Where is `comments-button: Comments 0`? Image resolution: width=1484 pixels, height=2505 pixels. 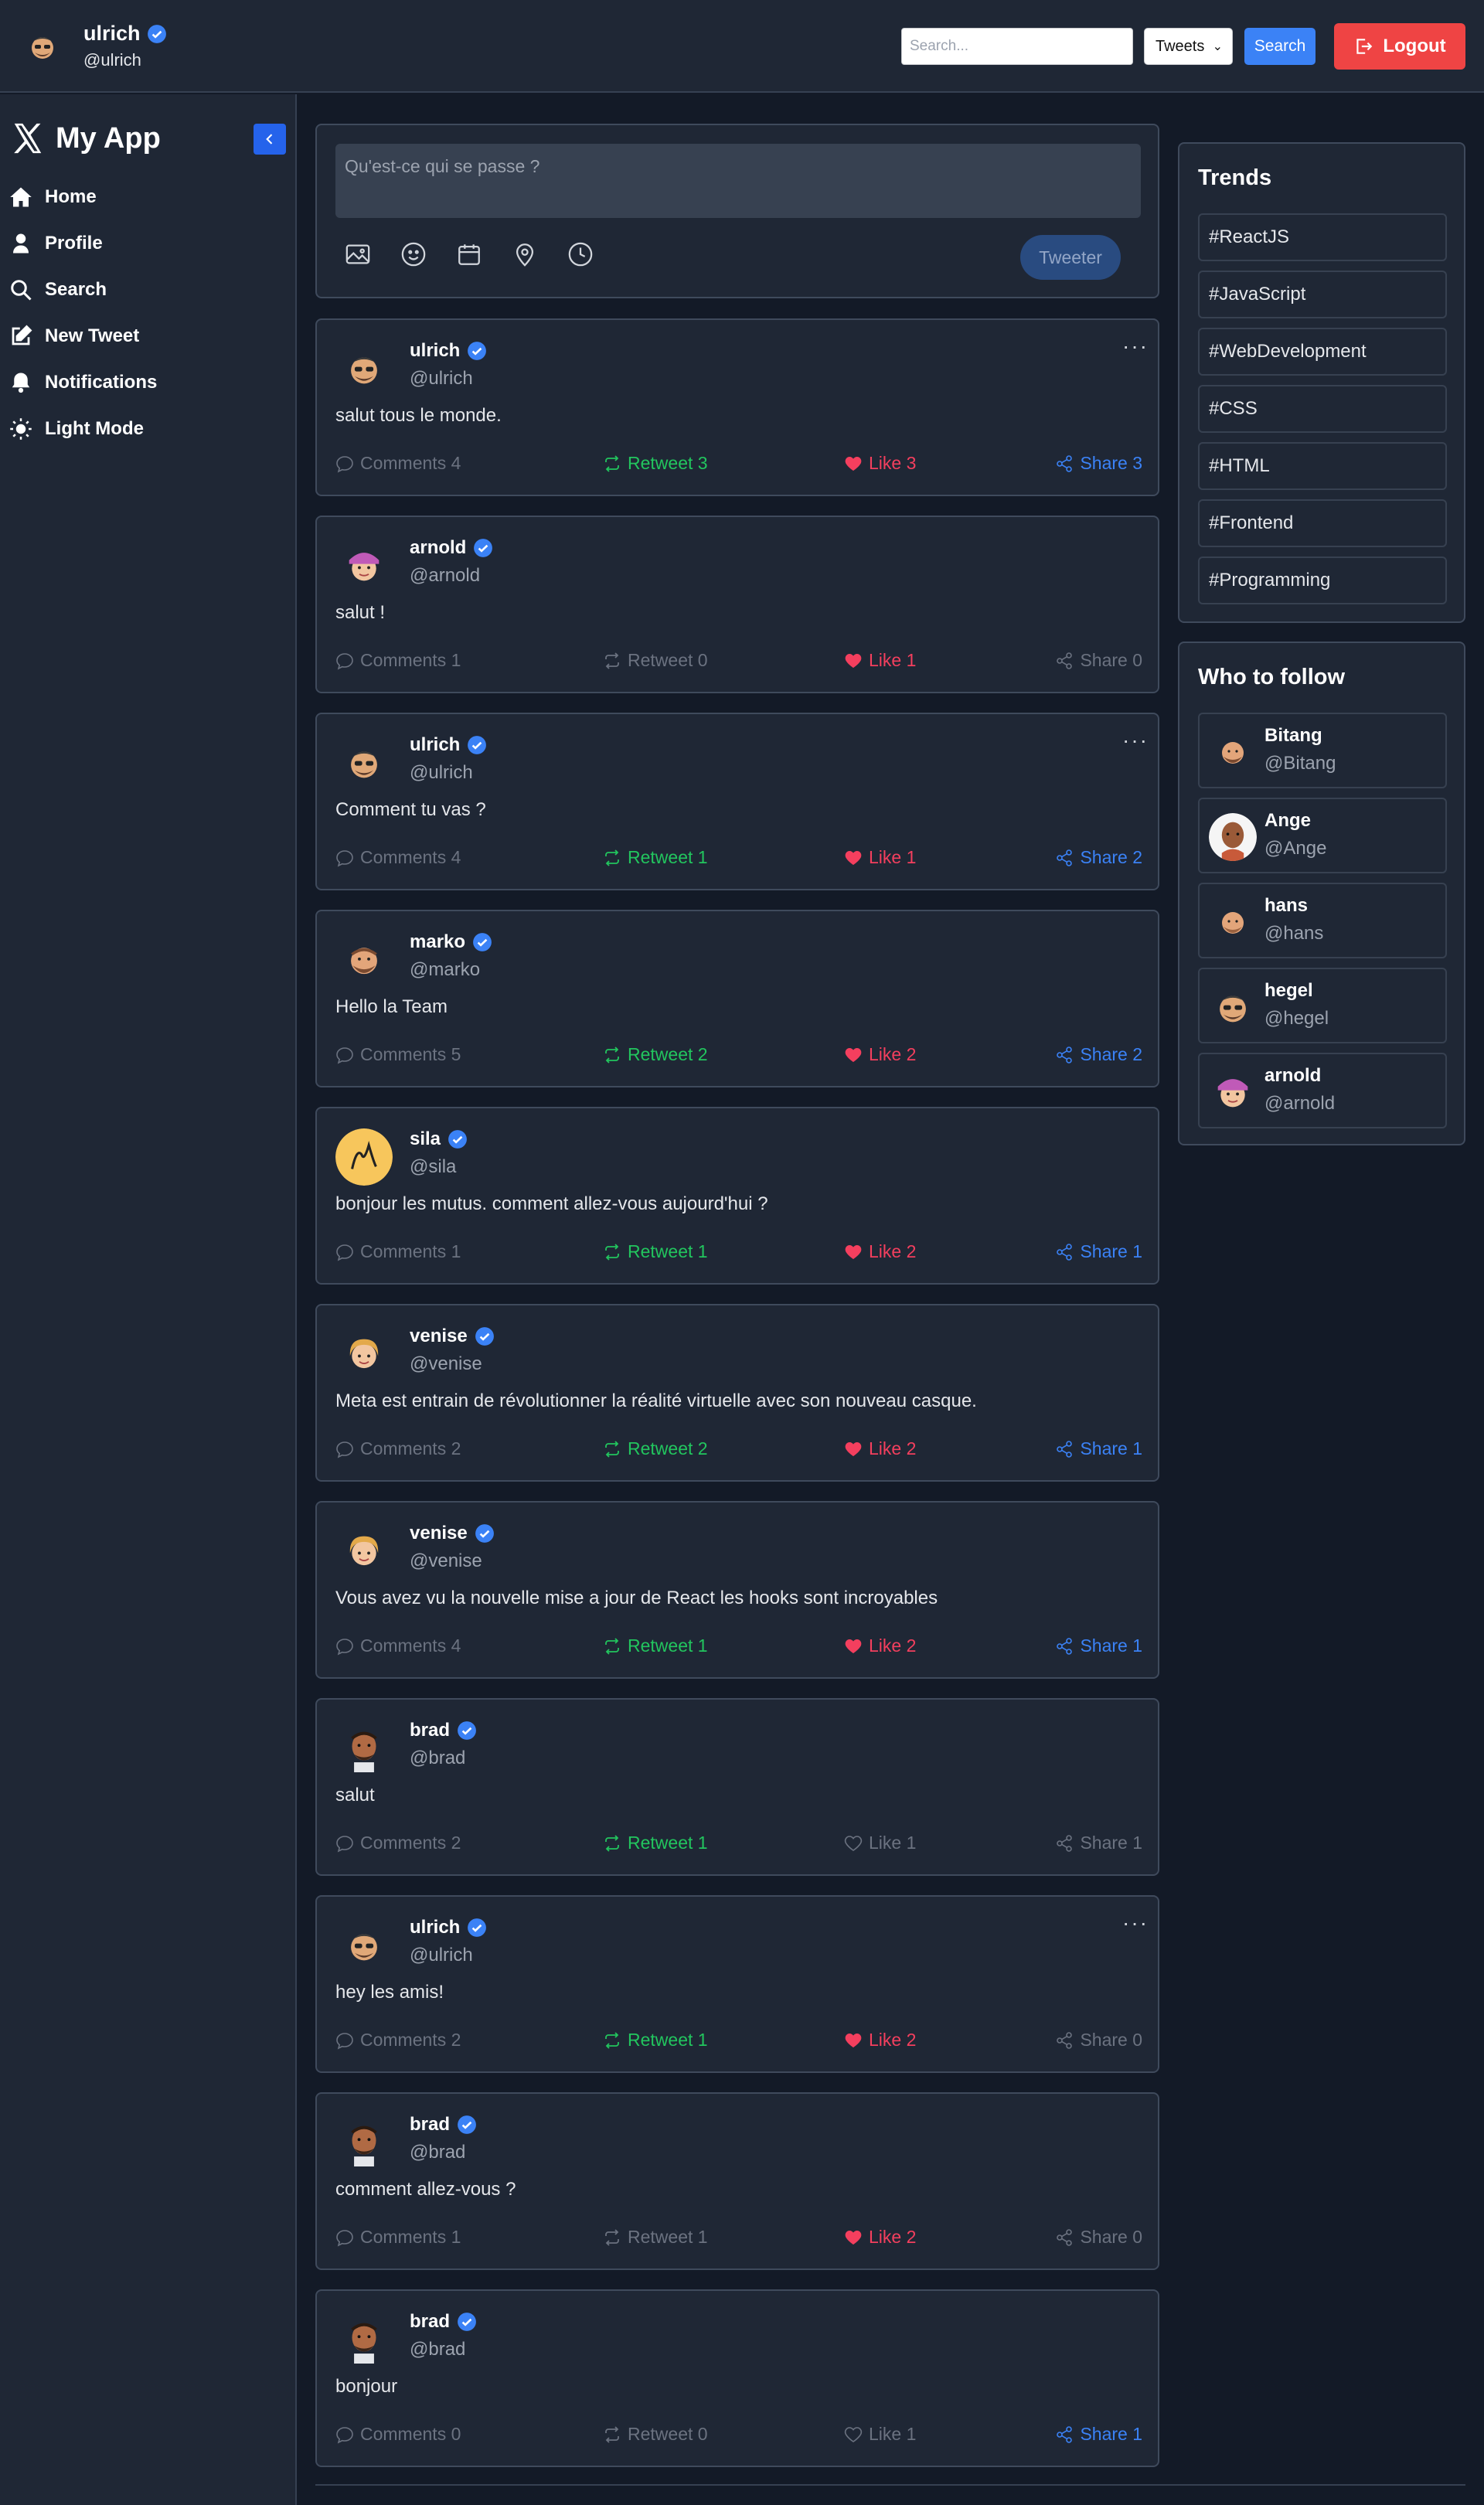
comments-button: Comments 0 is located at coordinates (398, 2434).